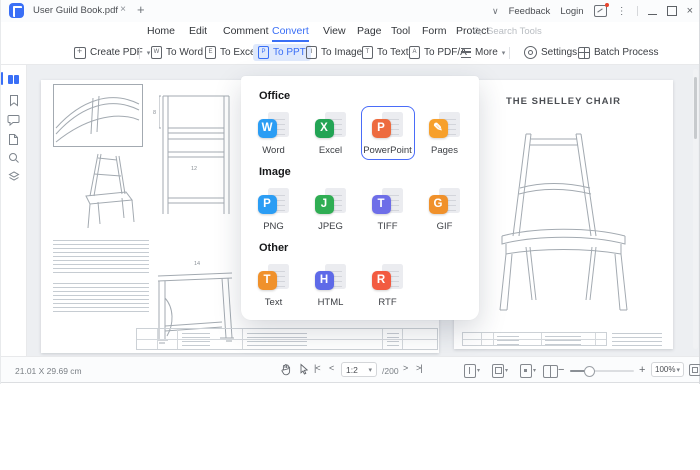  What do you see at coordinates (274, 133) in the screenshot?
I see `convert-option-word: W Word` at bounding box center [274, 133].